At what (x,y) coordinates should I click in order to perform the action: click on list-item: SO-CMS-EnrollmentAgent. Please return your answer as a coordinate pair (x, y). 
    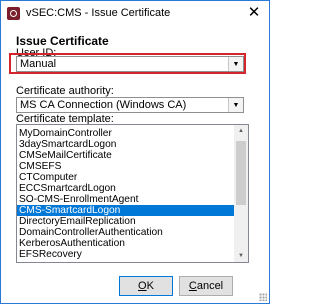
    Looking at the image, I should click on (125, 199).